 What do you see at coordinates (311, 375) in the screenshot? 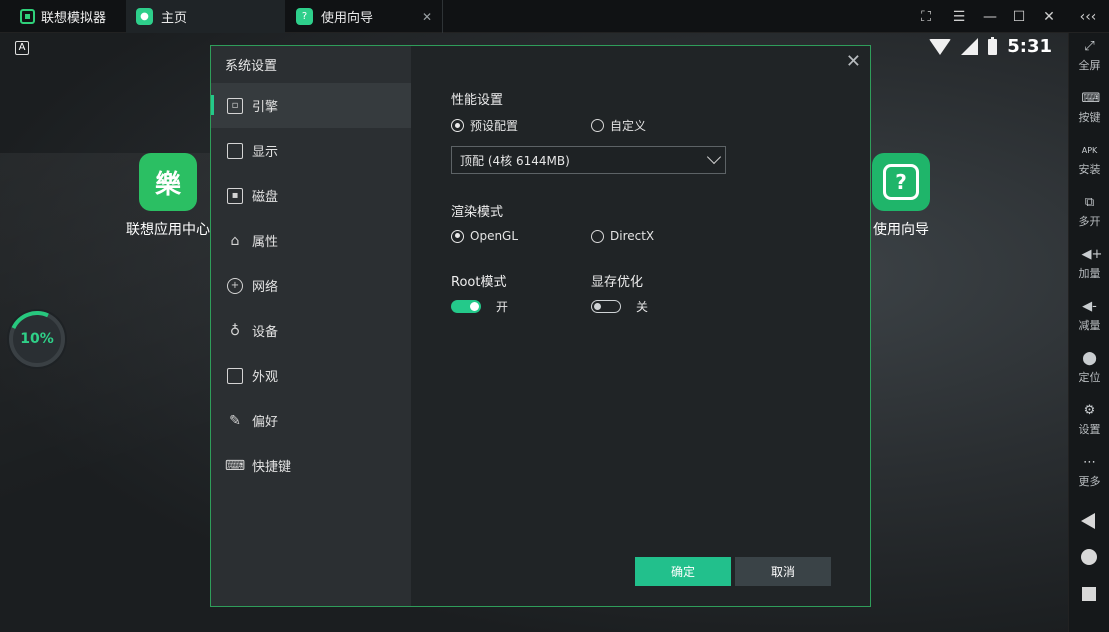
I see `nav-item-appearance: 外观` at bounding box center [311, 375].